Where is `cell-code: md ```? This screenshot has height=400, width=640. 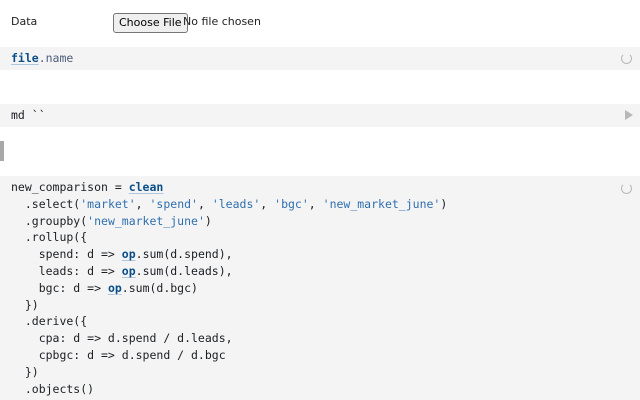 cell-code: md `` is located at coordinates (28, 115).